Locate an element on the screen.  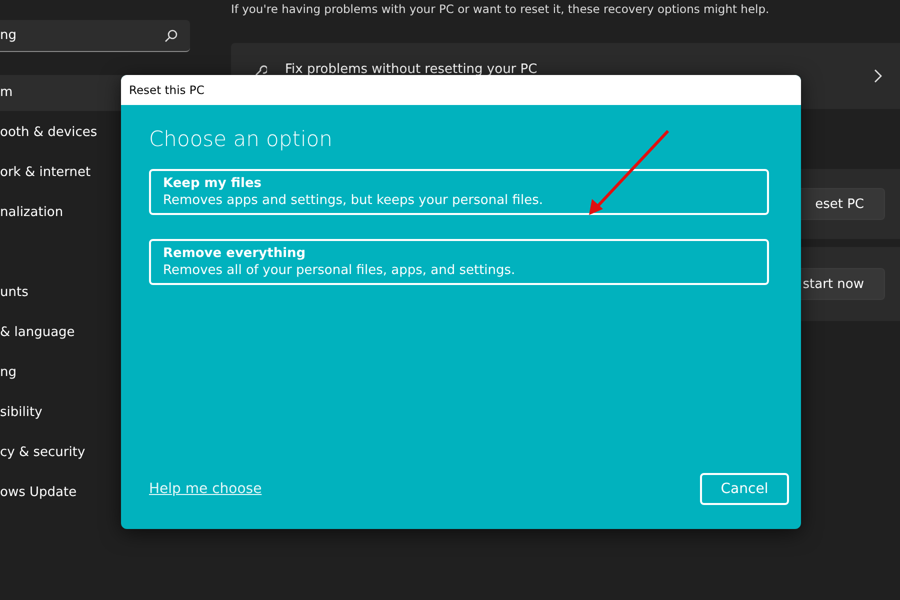
dialog-heading: Choose an option is located at coordinates (241, 139).